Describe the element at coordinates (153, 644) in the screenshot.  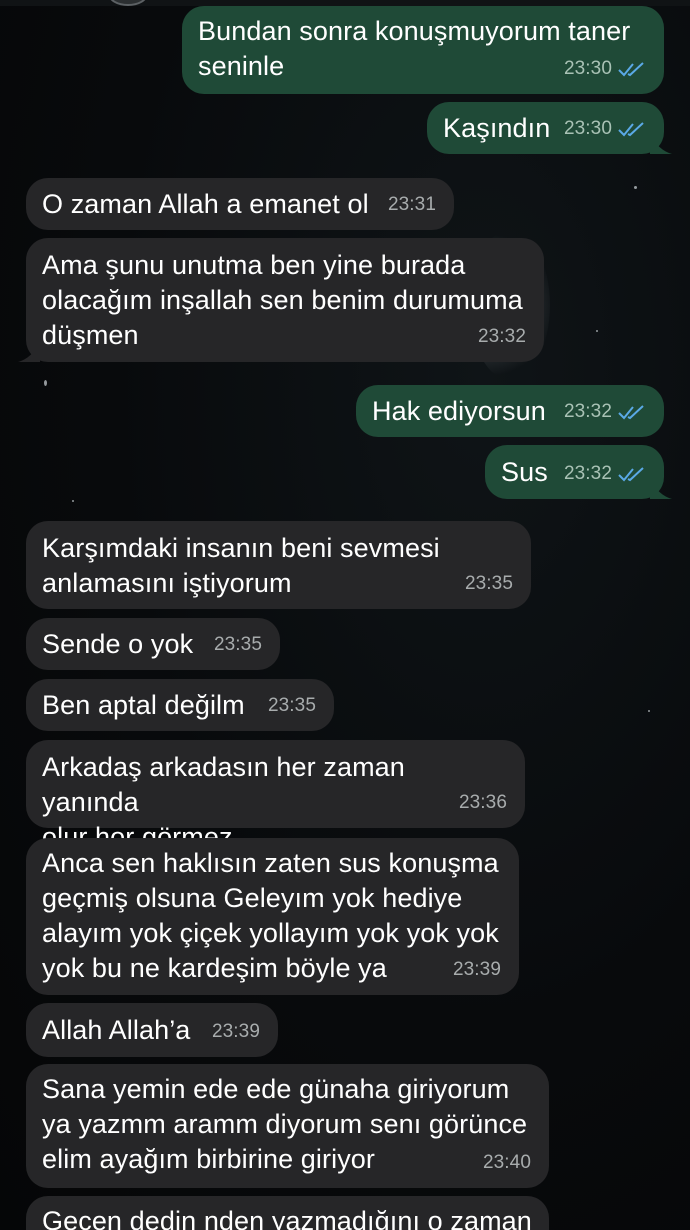
I see `message-bubble-incoming: Sende o yok 23:35` at that location.